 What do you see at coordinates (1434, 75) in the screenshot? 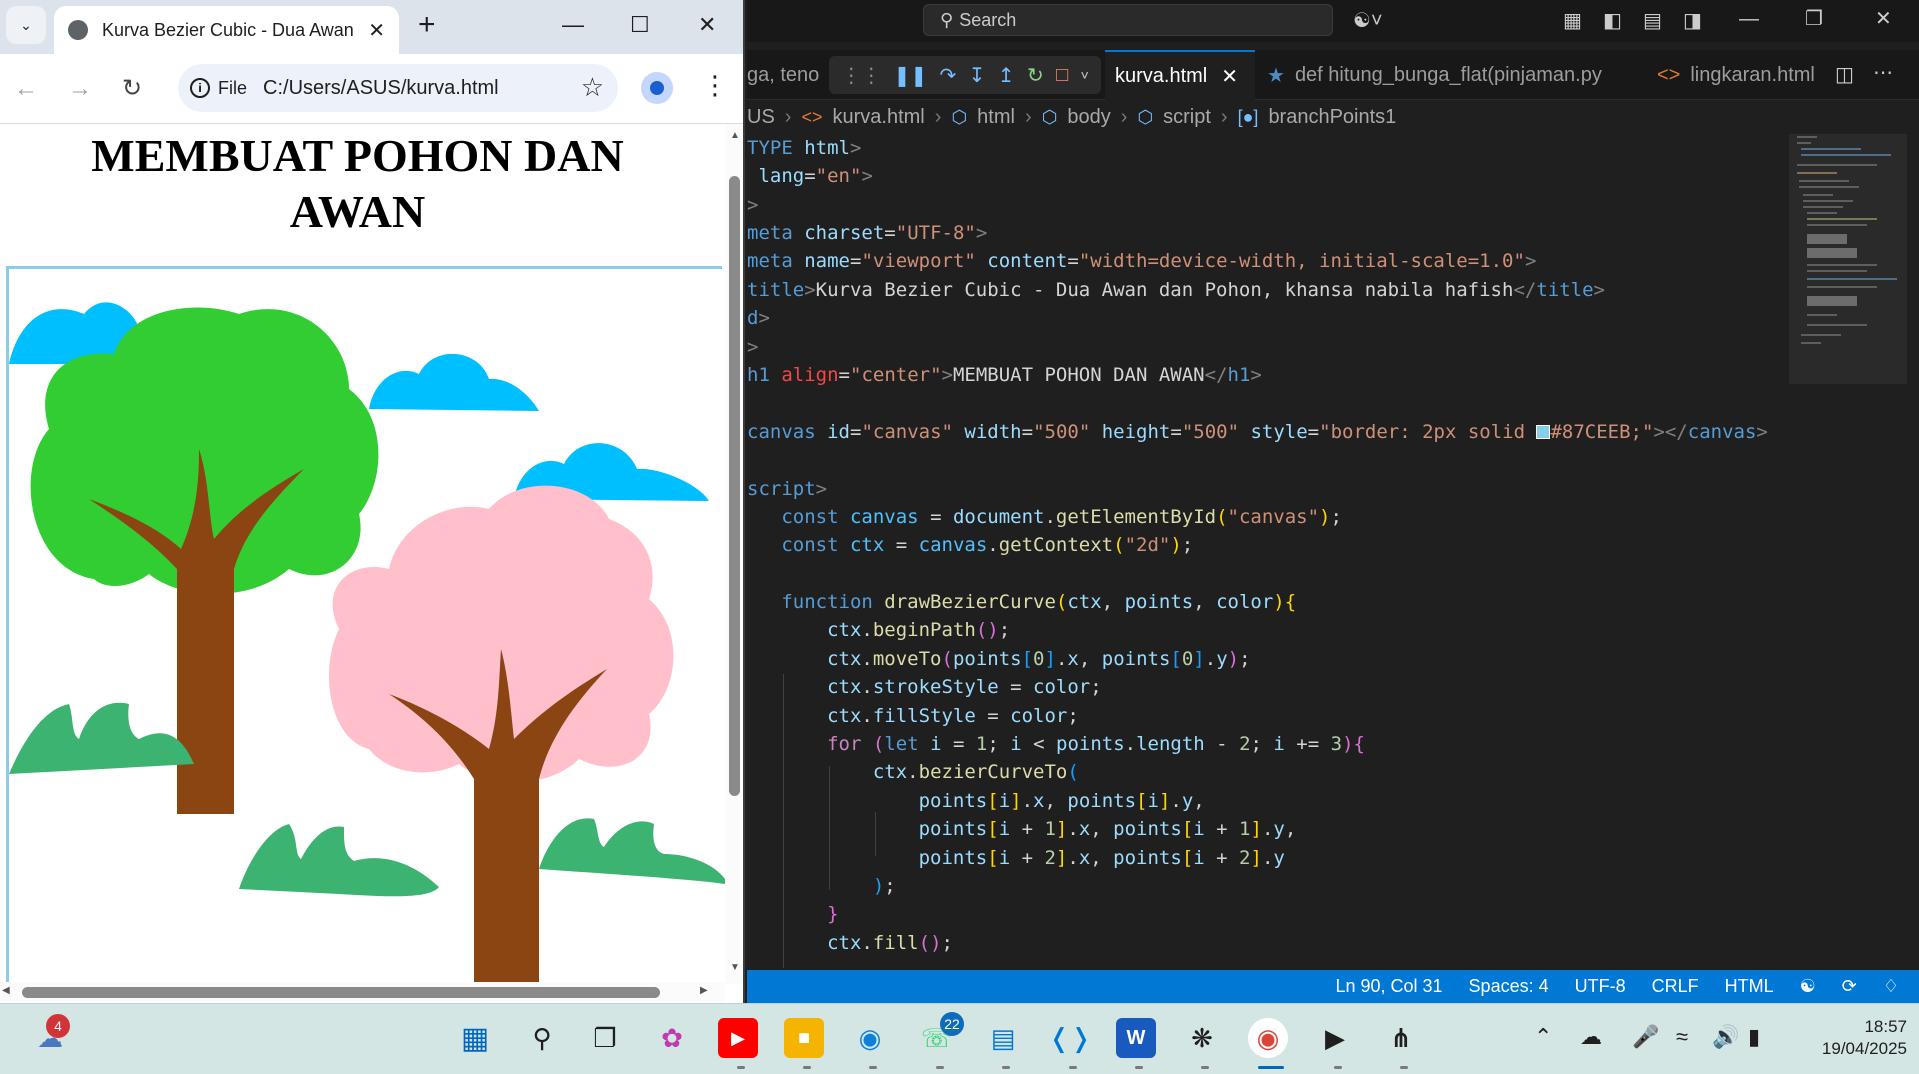
I see `editor-tab-python: ★ def hitung_bunga_flat(pinjaman.py` at bounding box center [1434, 75].